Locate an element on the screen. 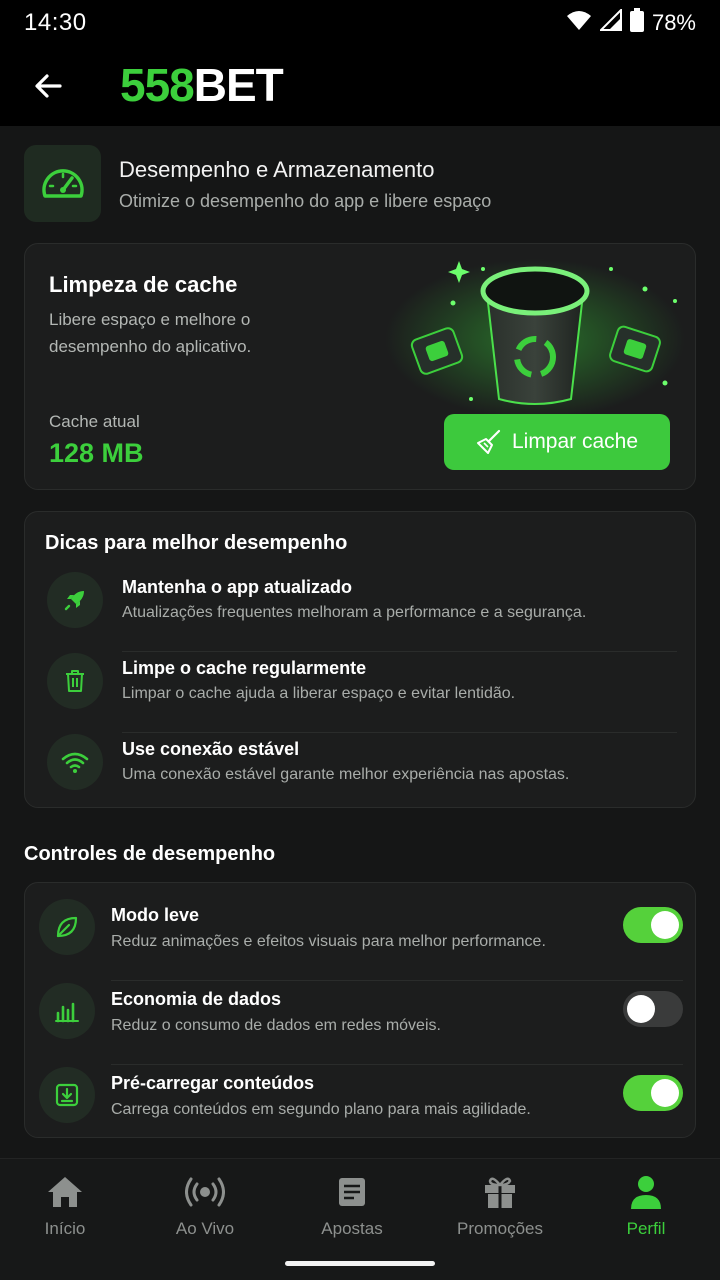 This screenshot has width=720, height=1280. brand-logo: 558BET is located at coordinates (202, 85).